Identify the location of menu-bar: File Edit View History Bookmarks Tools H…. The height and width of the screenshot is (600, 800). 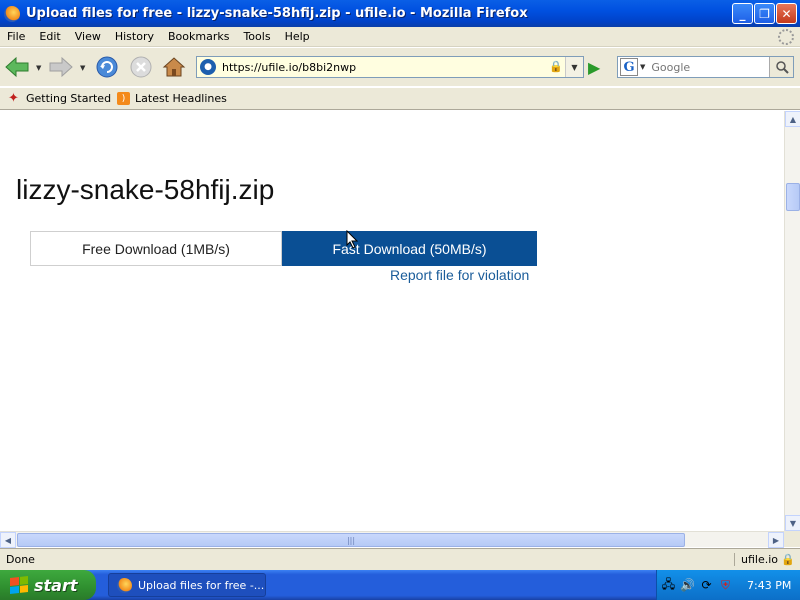
(400, 37).